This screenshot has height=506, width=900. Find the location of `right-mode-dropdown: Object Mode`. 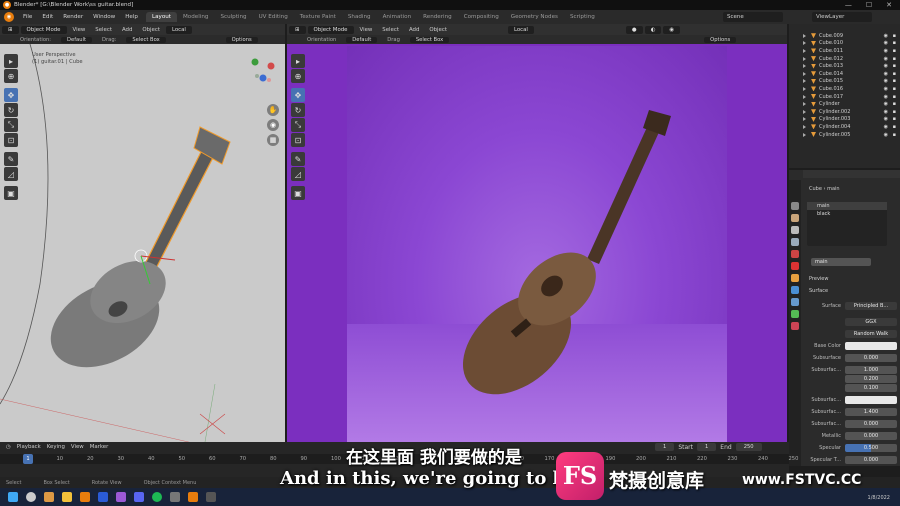

right-mode-dropdown: Object Mode is located at coordinates (330, 29).